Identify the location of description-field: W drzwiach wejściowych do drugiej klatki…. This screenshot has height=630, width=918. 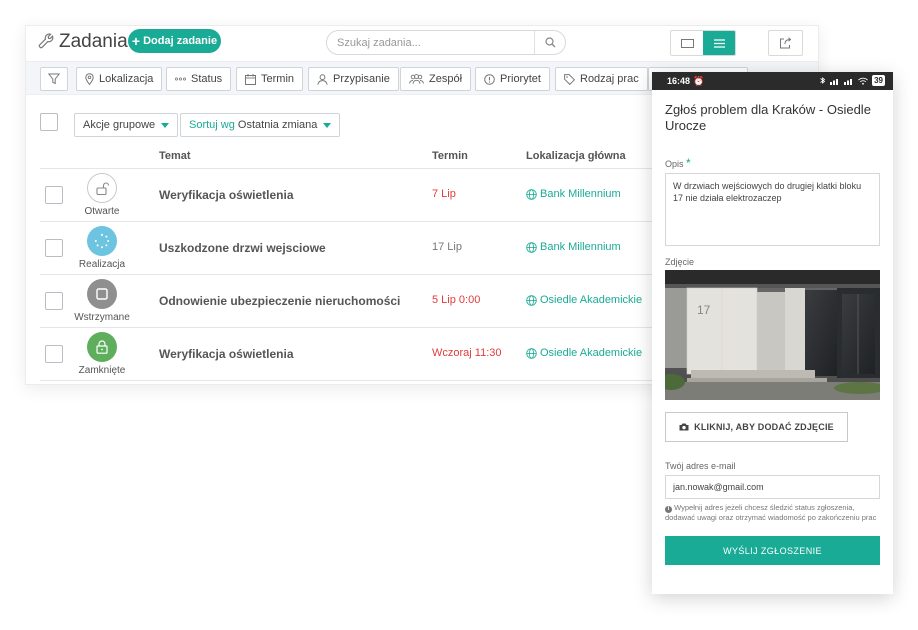
(772, 209).